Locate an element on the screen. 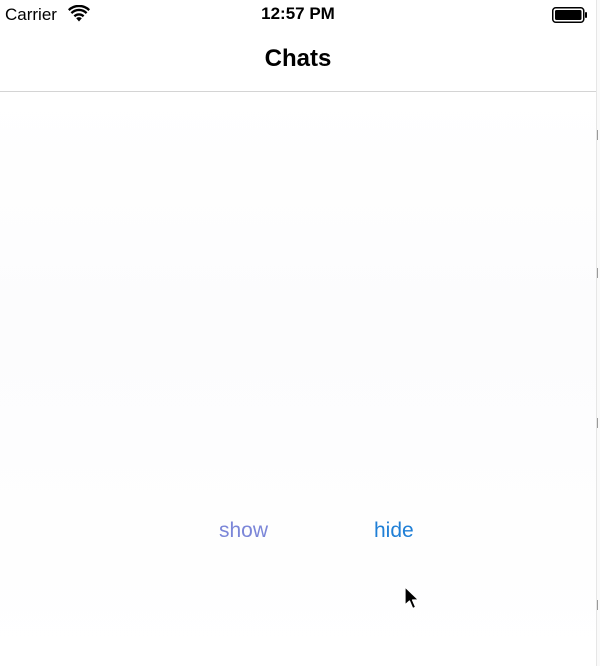 This screenshot has height=666, width=600. window-edge is located at coordinates (598, 333).